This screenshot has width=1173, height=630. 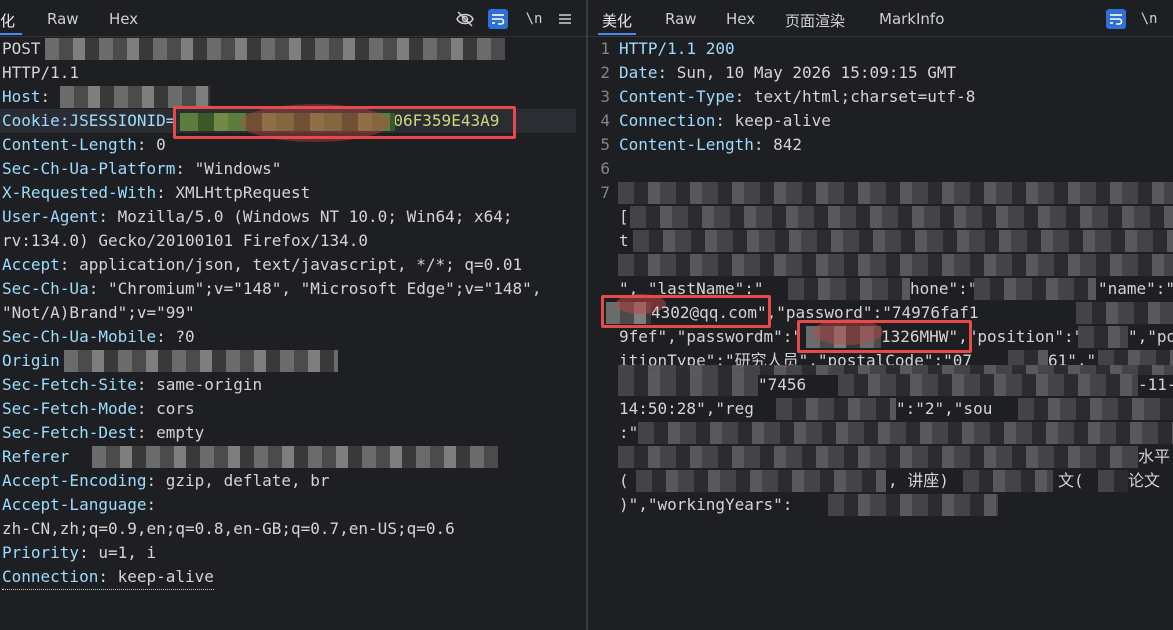 What do you see at coordinates (1155, 385) in the screenshot?
I see `body-line: -11-` at bounding box center [1155, 385].